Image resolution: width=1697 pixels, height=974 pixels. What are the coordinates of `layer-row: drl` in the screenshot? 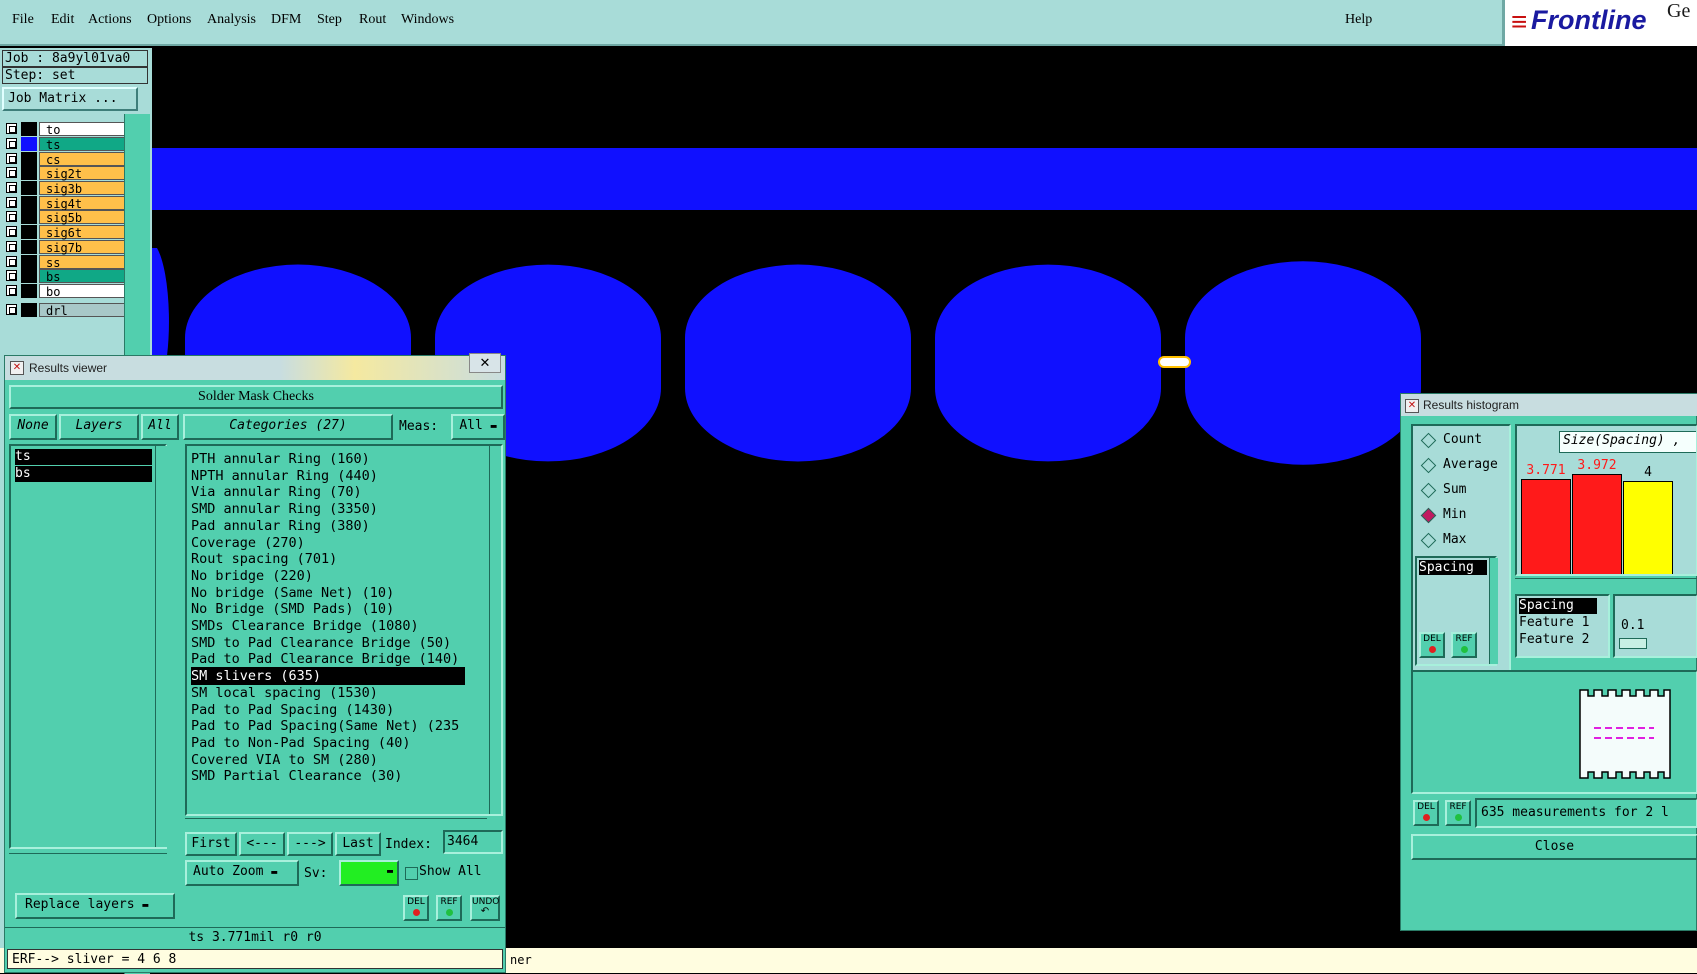 It's located at (66, 310).